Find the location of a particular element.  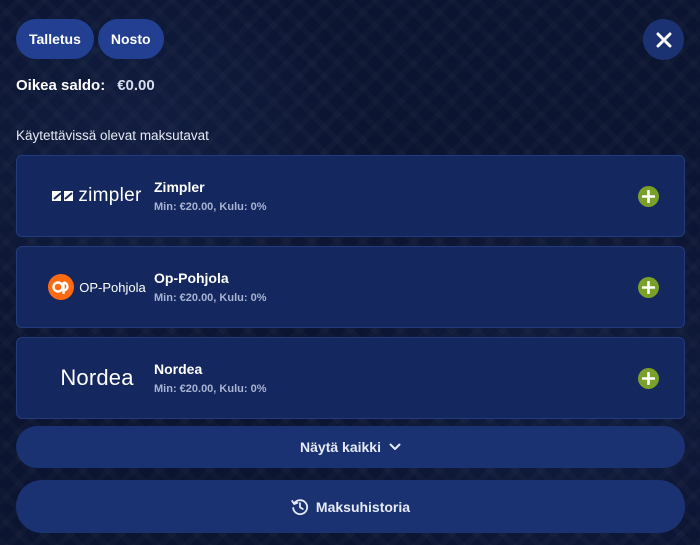

section-title: Käytettävissä olevat maksutavat is located at coordinates (112, 135).